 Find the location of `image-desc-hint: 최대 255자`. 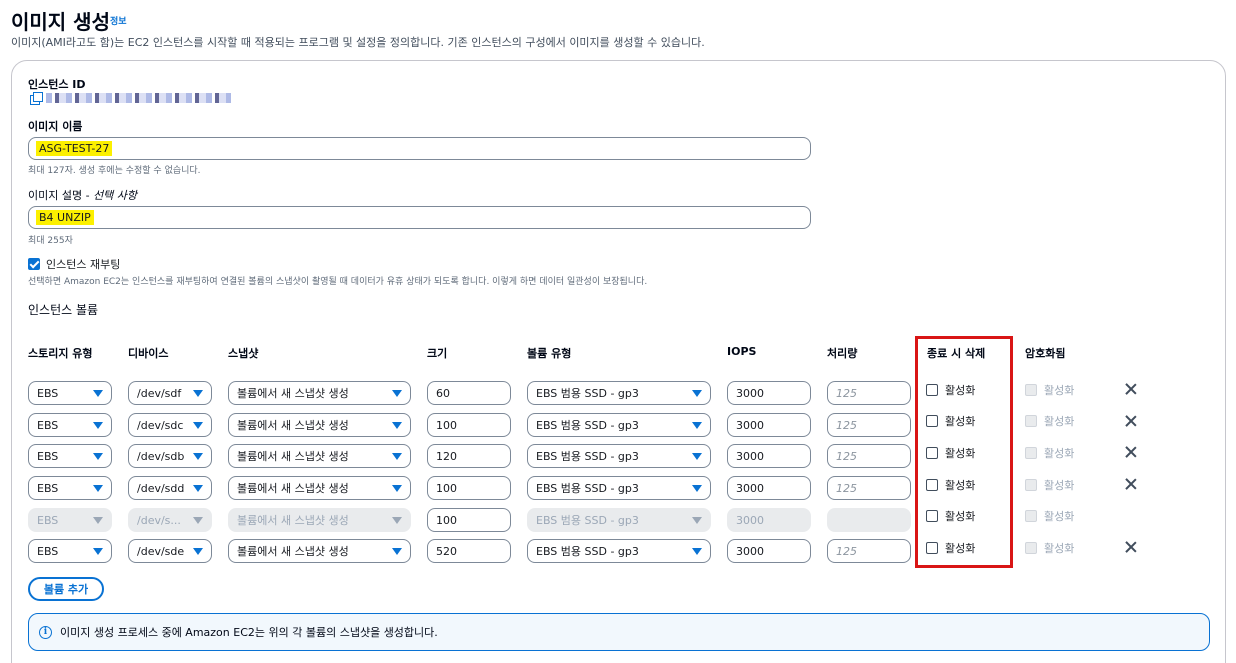

image-desc-hint: 최대 255자 is located at coordinates (50, 241).